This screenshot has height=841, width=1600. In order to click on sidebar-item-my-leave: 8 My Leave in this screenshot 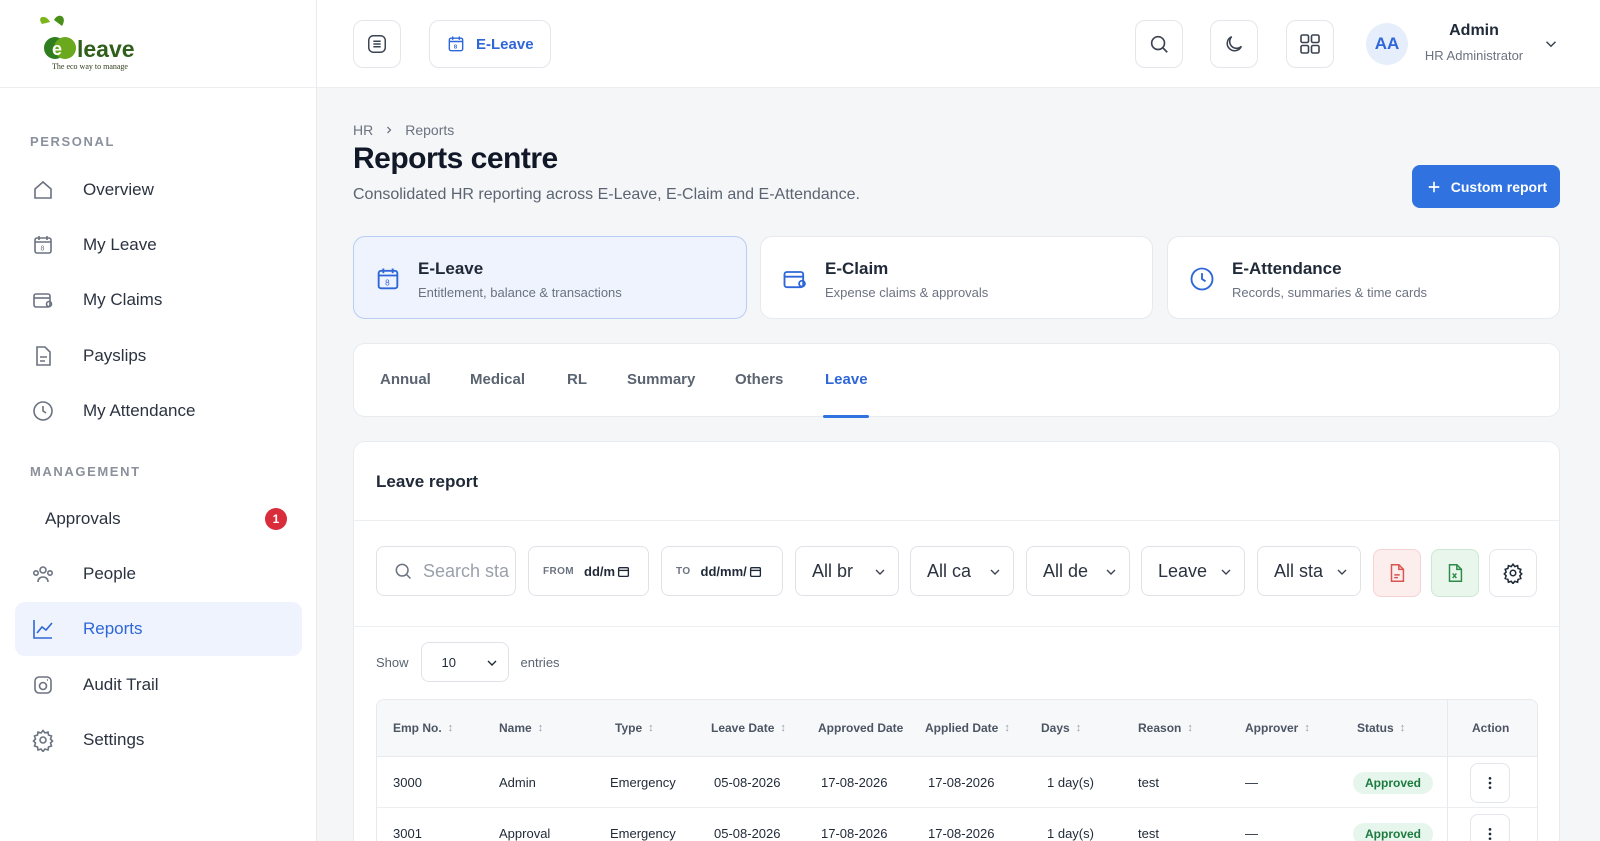, I will do `click(158, 245)`.